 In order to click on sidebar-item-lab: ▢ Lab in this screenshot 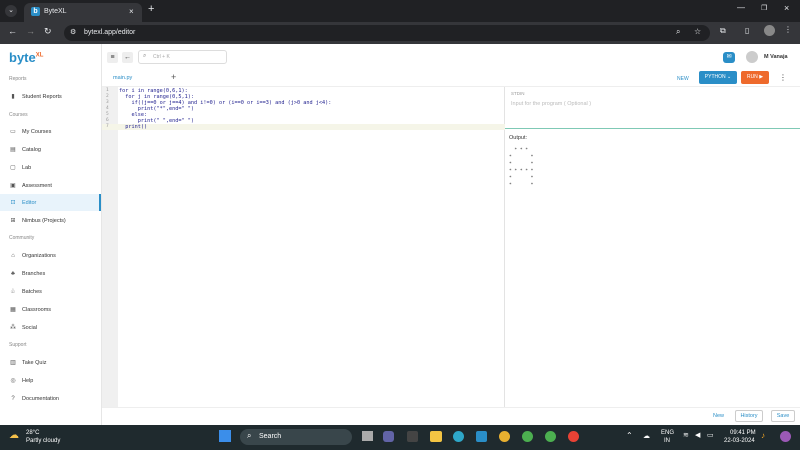, I will do `click(50, 167)`.